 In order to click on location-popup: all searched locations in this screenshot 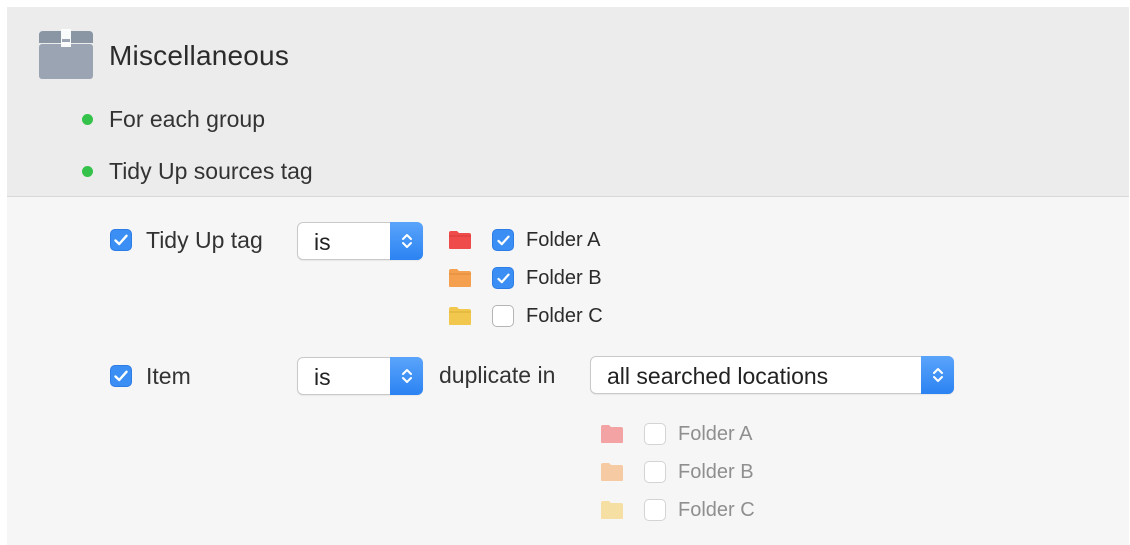, I will do `click(772, 375)`.